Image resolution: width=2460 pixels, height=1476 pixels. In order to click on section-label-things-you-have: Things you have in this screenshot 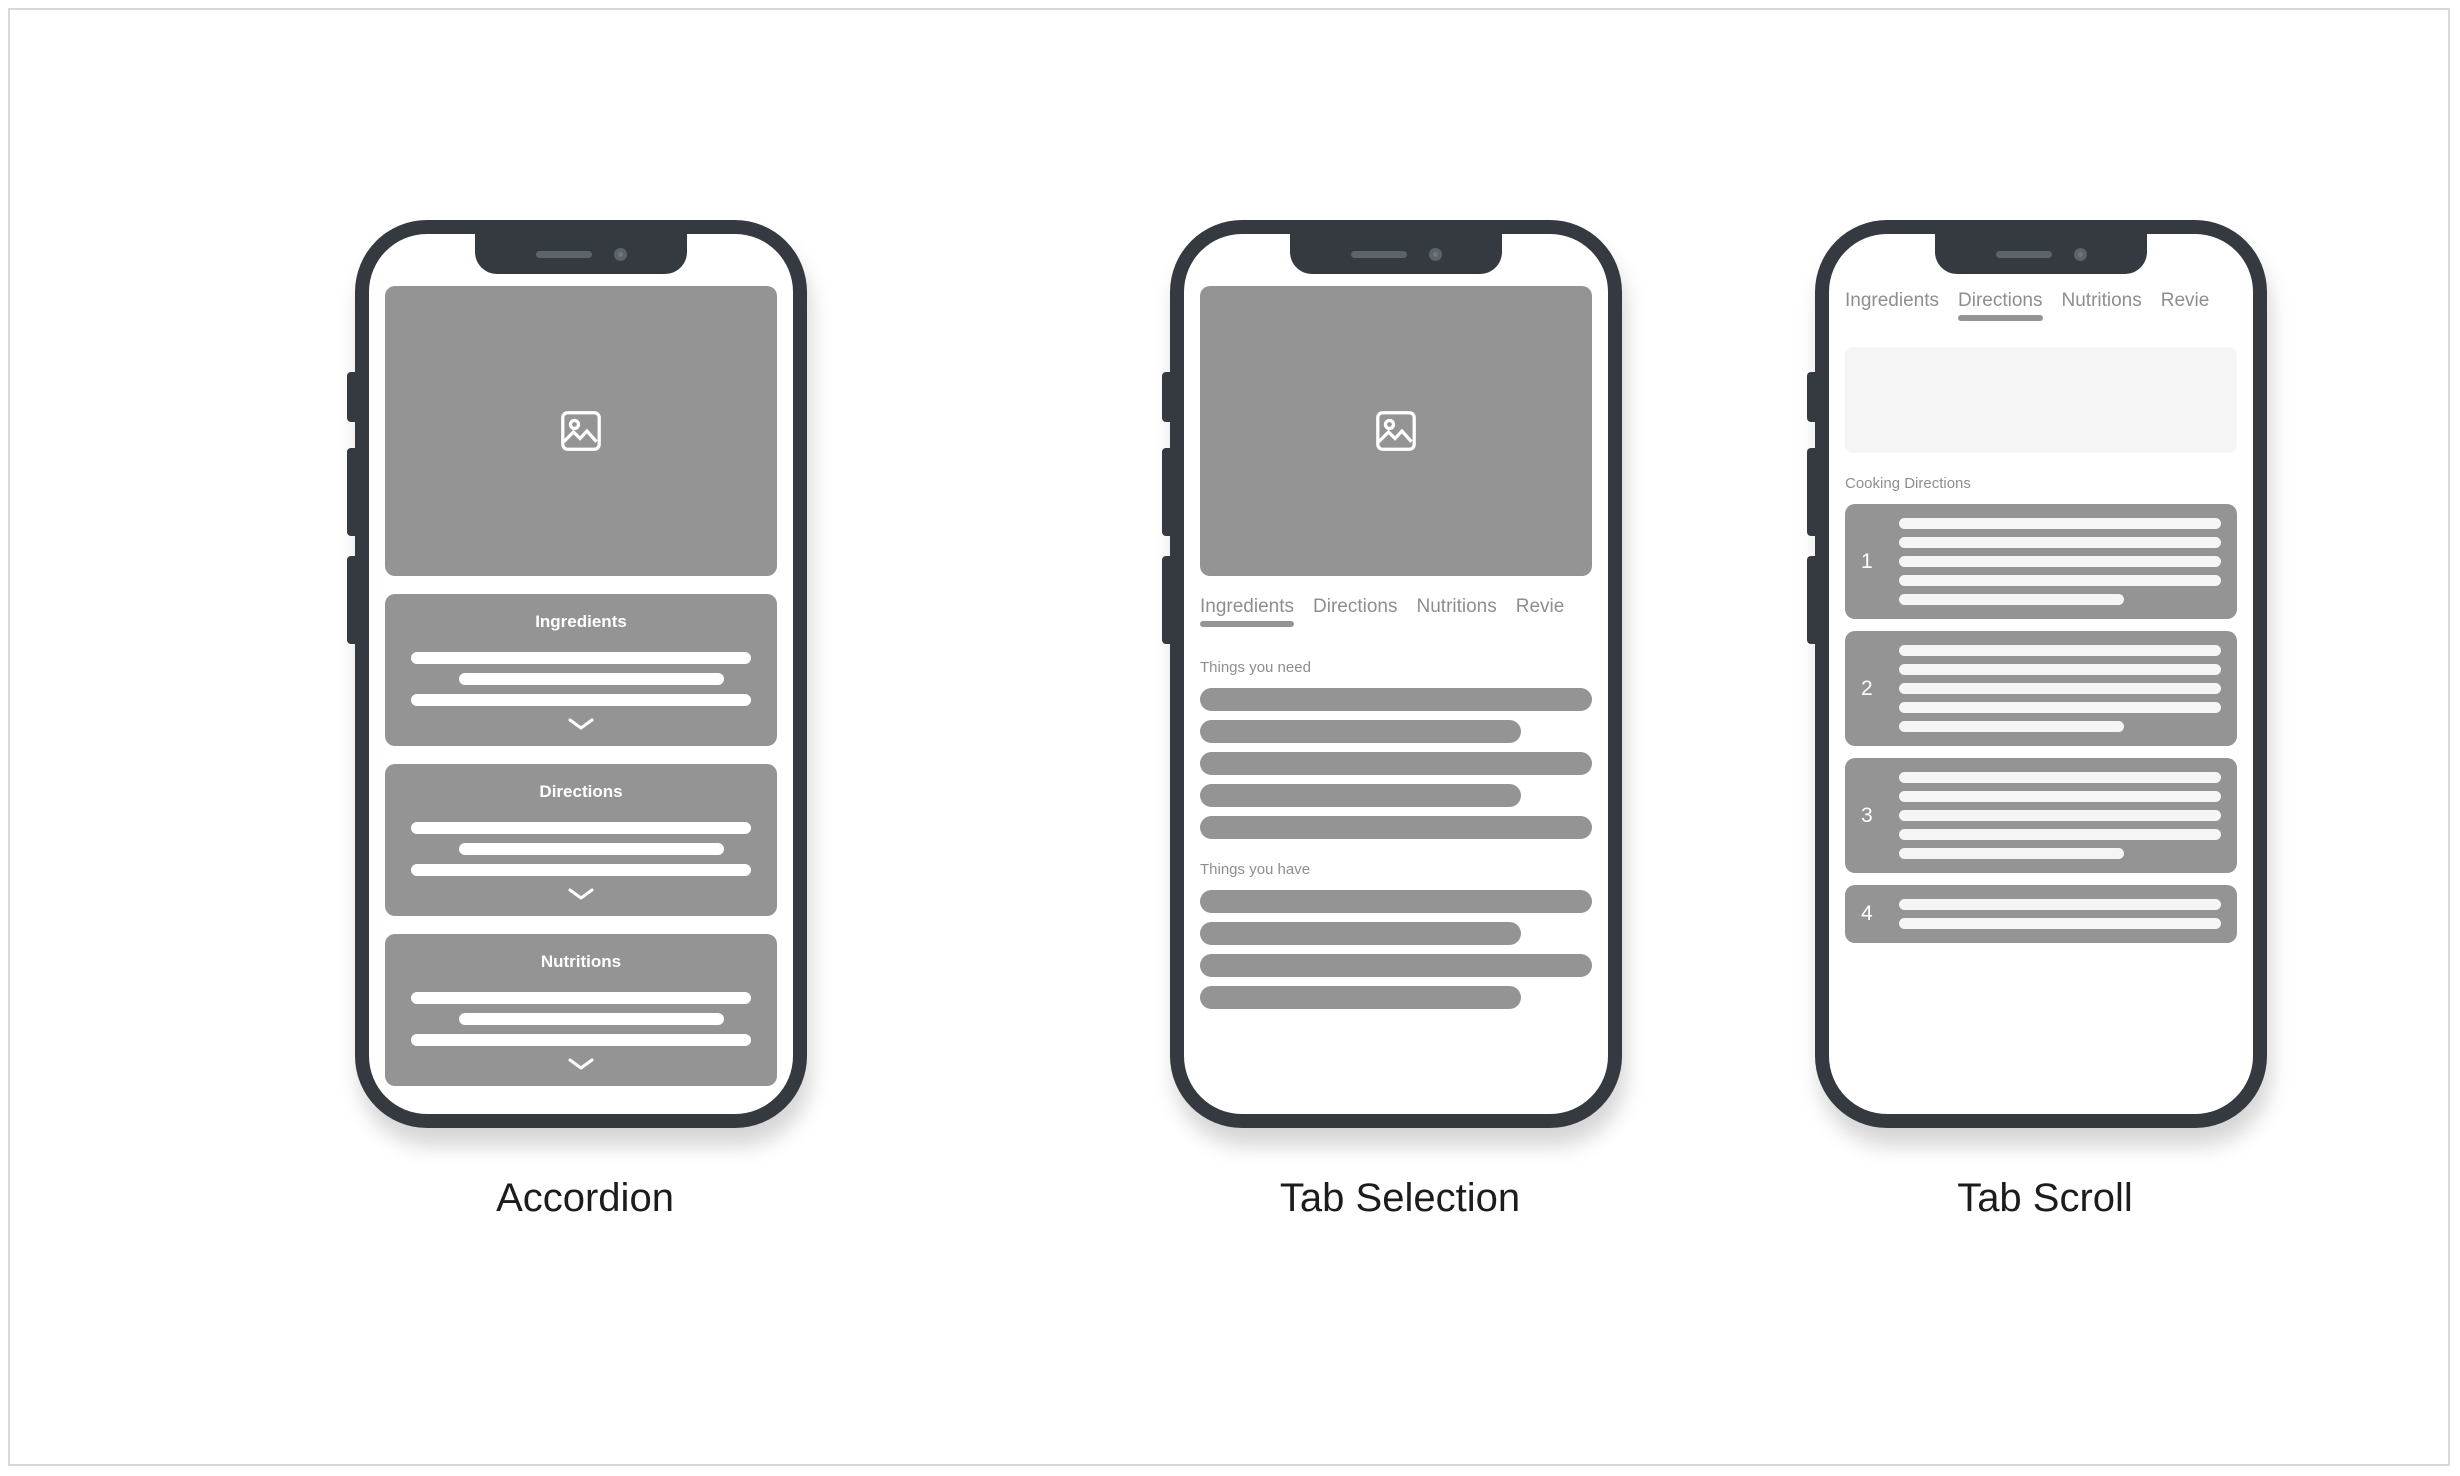, I will do `click(1255, 869)`.